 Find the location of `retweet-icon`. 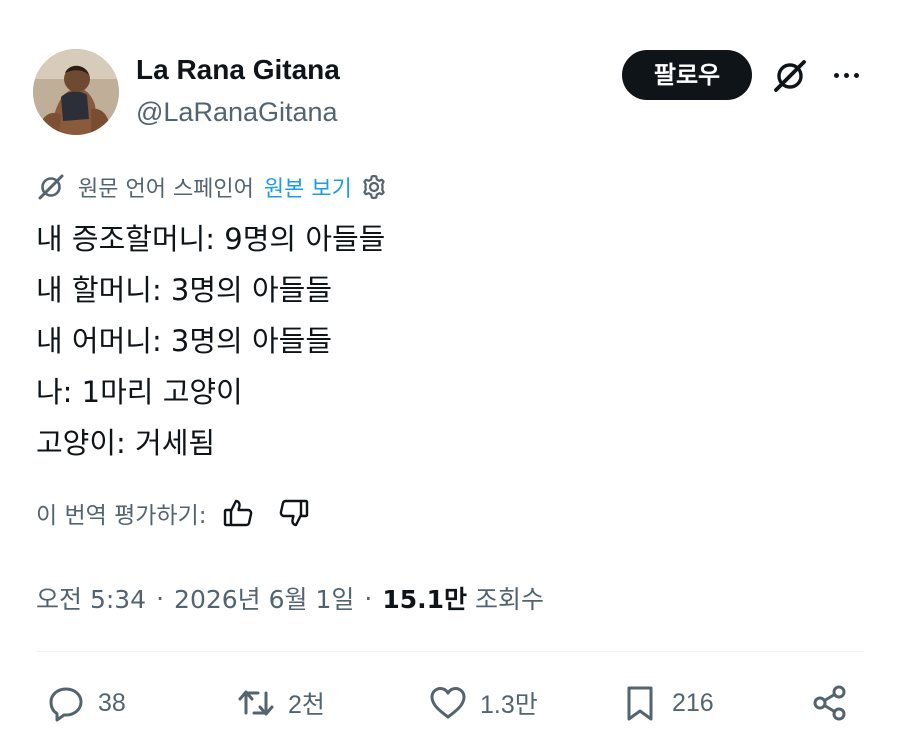

retweet-icon is located at coordinates (256, 703).